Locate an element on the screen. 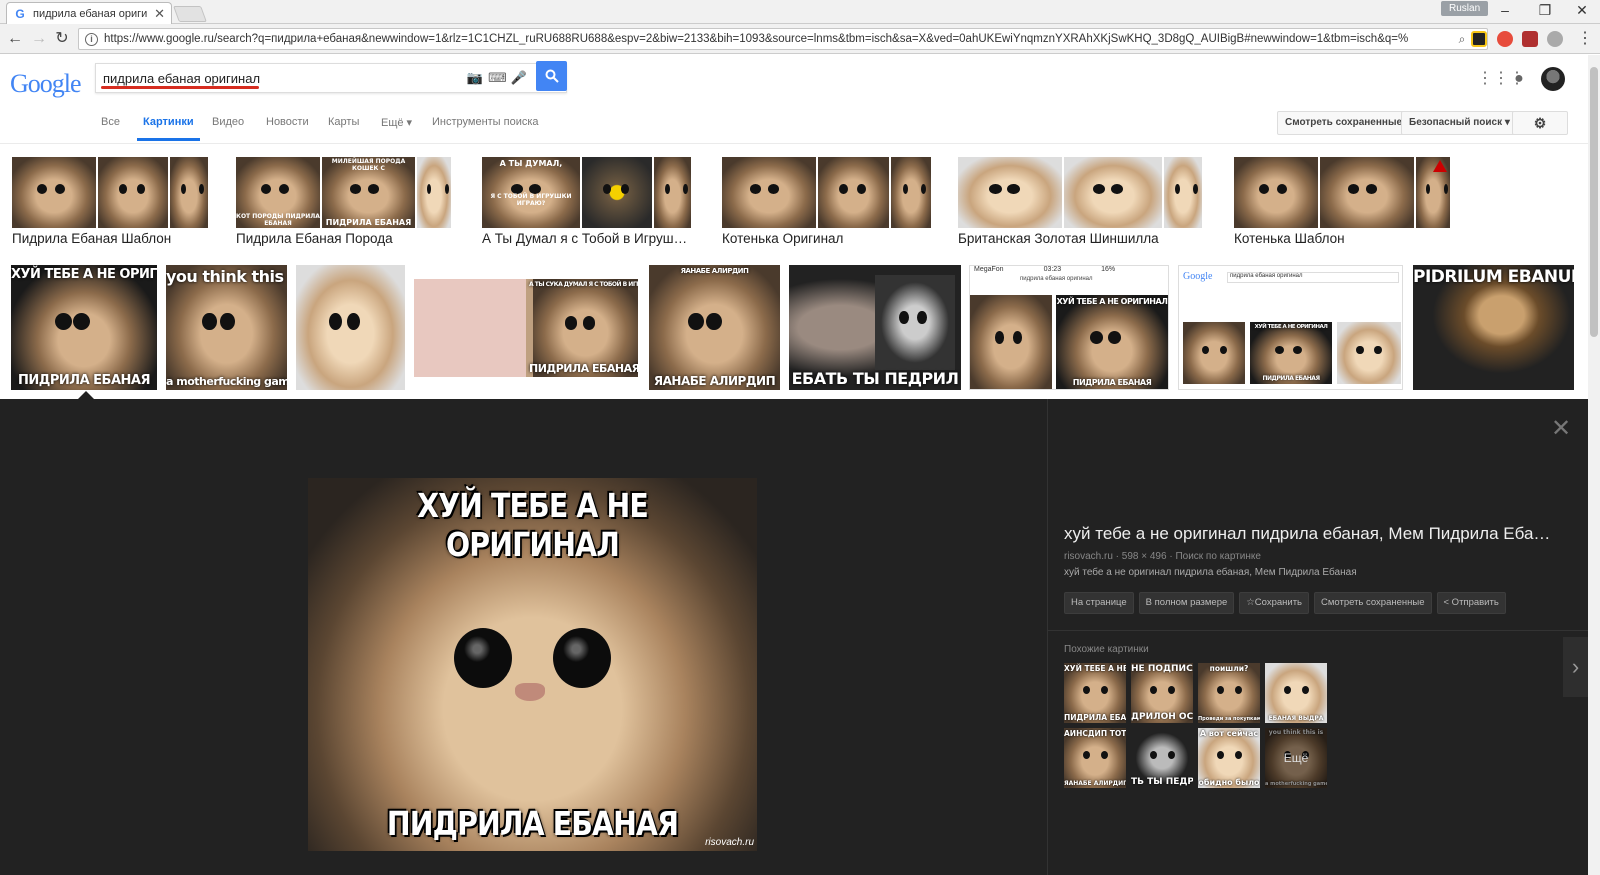 This screenshot has width=1600, height=875. tab-news: Новости is located at coordinates (287, 122).